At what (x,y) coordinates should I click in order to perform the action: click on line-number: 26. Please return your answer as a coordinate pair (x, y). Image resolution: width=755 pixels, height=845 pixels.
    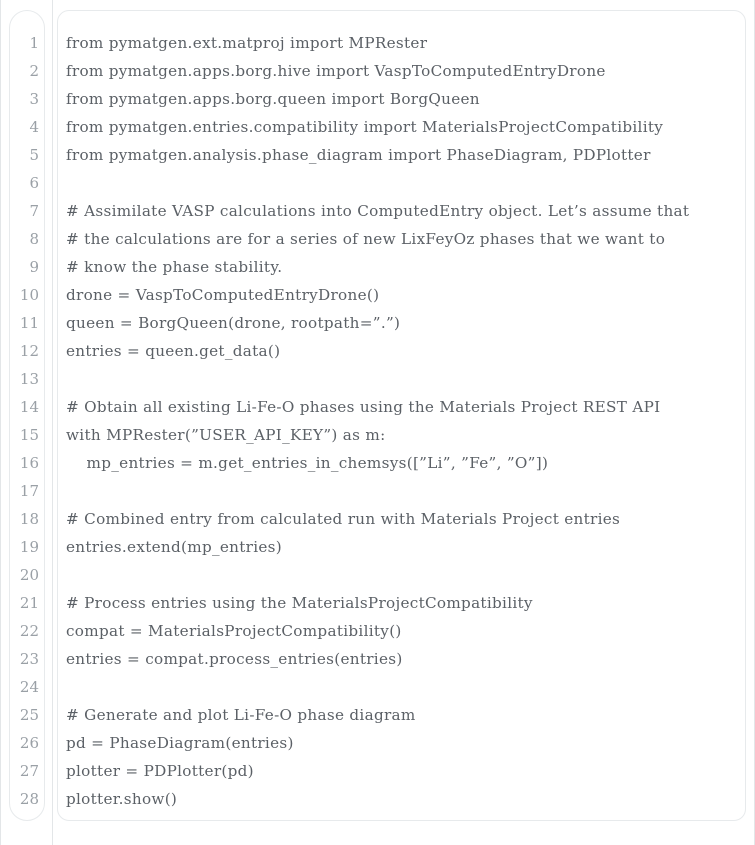
    Looking at the image, I should click on (29, 743).